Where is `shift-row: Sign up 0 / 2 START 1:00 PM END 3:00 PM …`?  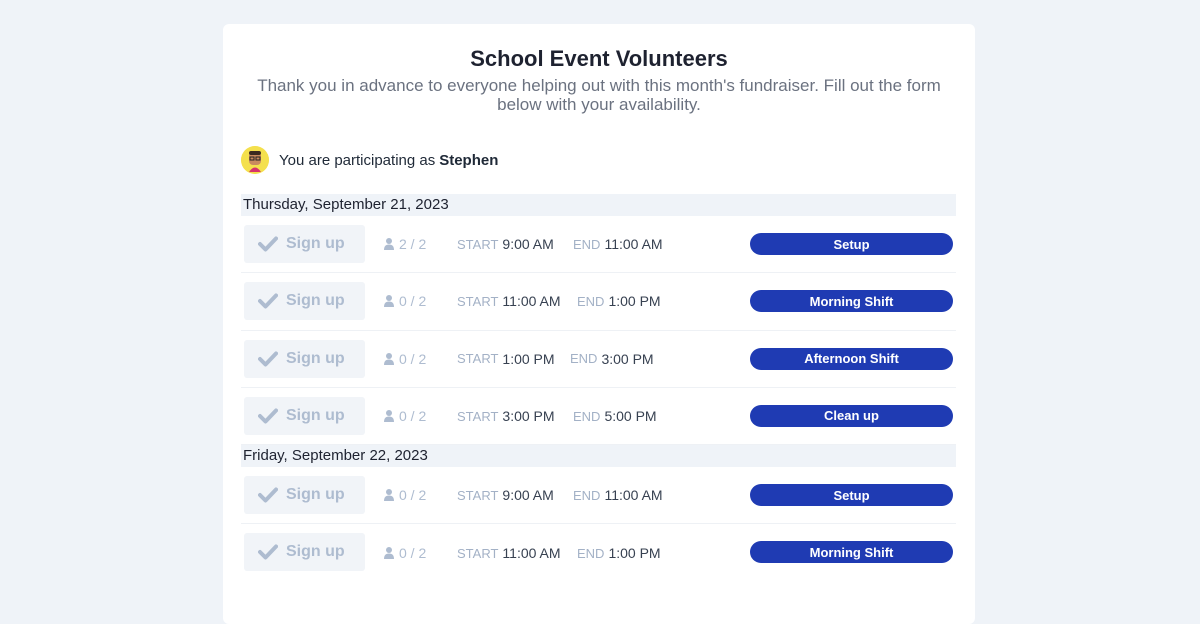 shift-row: Sign up 0 / 2 START 1:00 PM END 3:00 PM … is located at coordinates (598, 359).